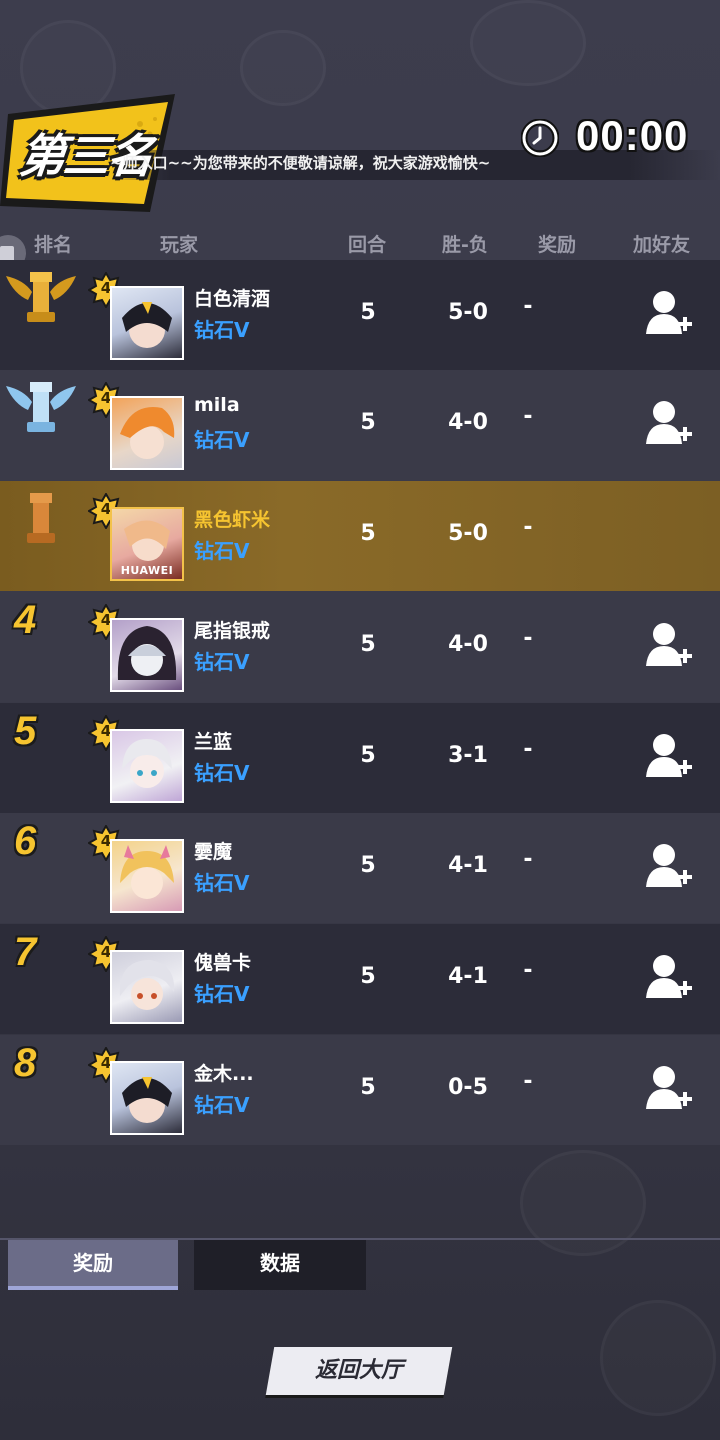 The image size is (720, 1440). I want to click on player-row: 4 mila 钻石V 5 4-0 -, so click(360, 425).